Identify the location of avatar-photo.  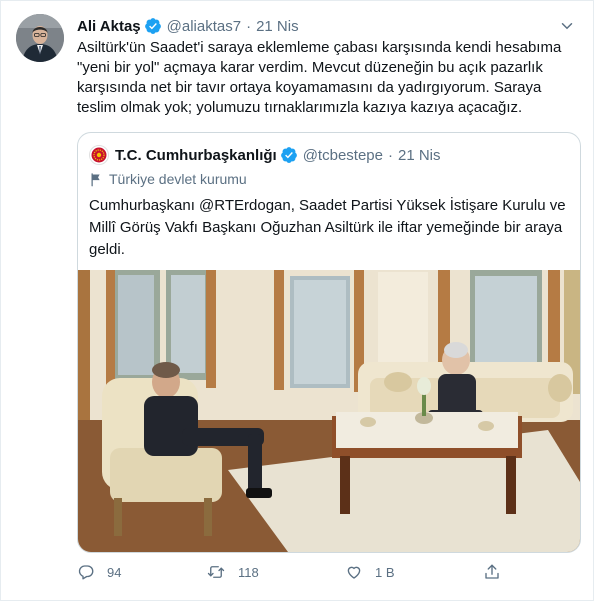
(40, 38).